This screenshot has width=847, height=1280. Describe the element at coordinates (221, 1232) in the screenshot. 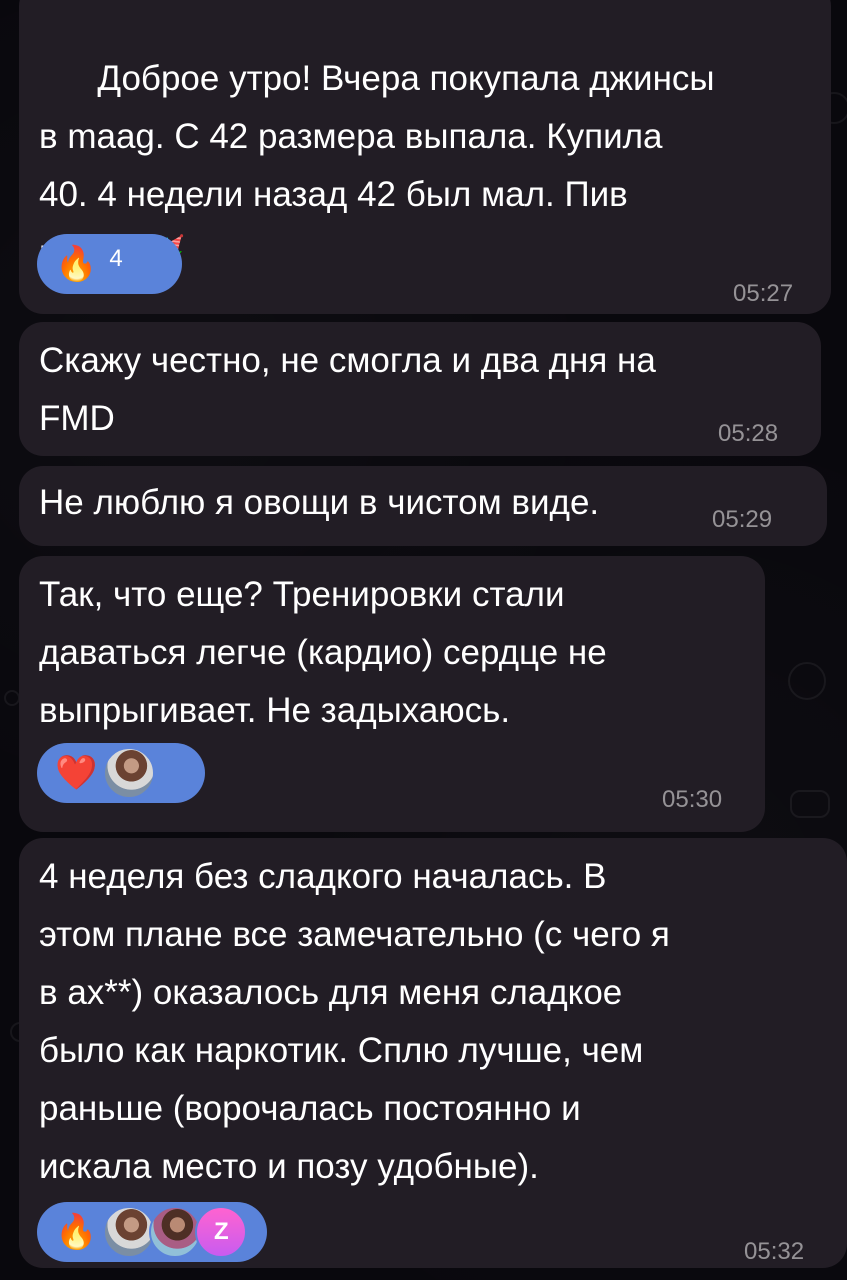

I see `user-avatar-letter: Z` at that location.